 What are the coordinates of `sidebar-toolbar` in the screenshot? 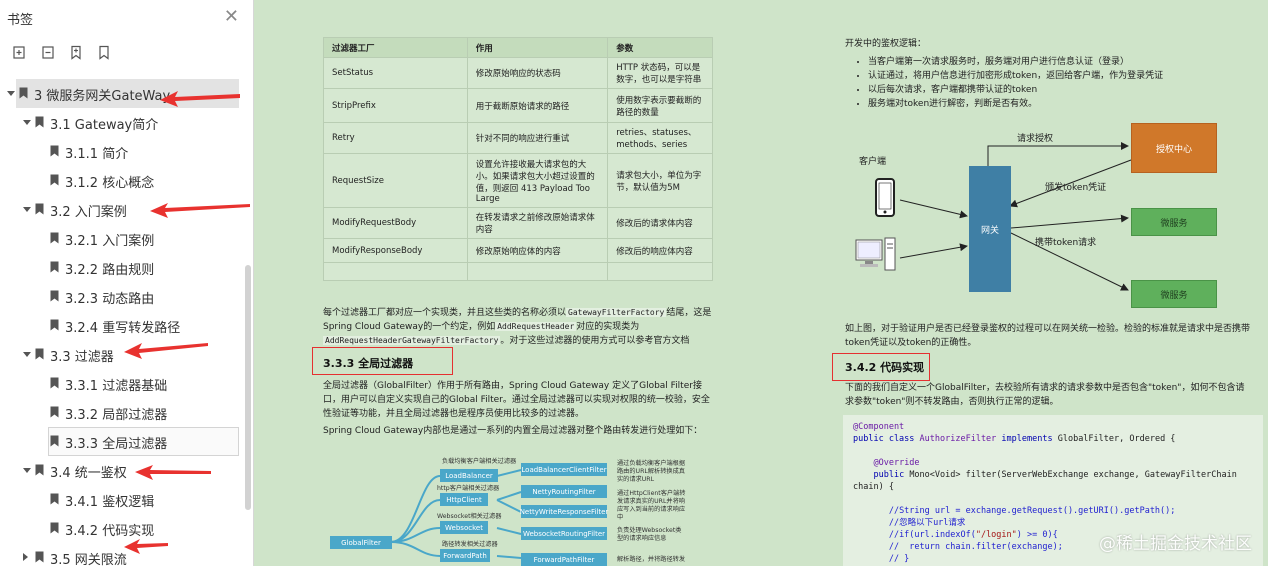 It's located at (126, 53).